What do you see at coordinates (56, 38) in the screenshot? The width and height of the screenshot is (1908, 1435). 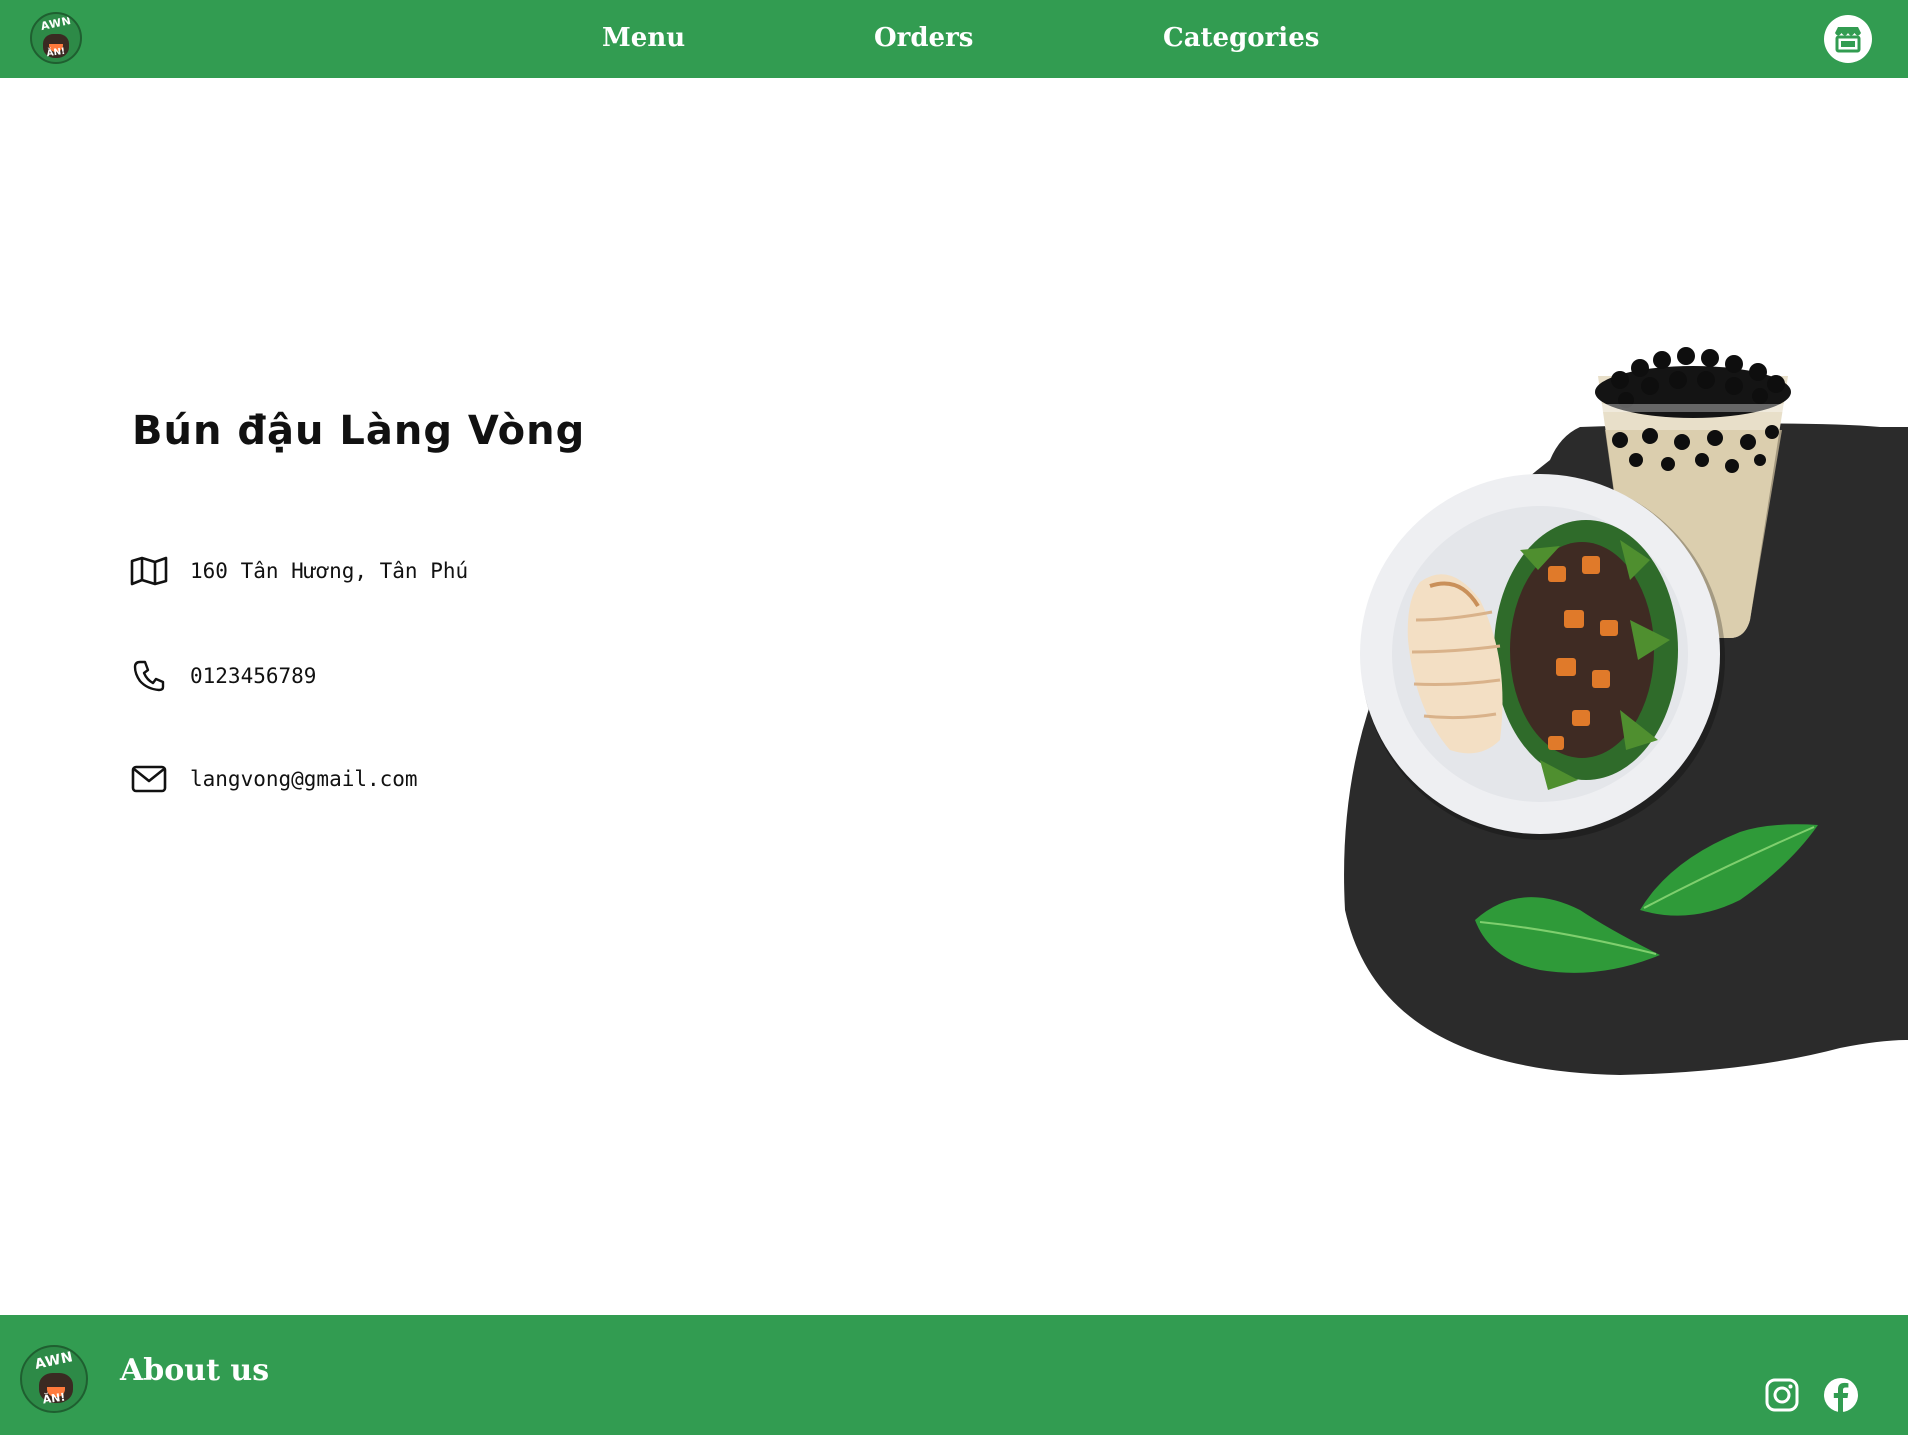 I see `brand-logo: AWN ĂN!` at bounding box center [56, 38].